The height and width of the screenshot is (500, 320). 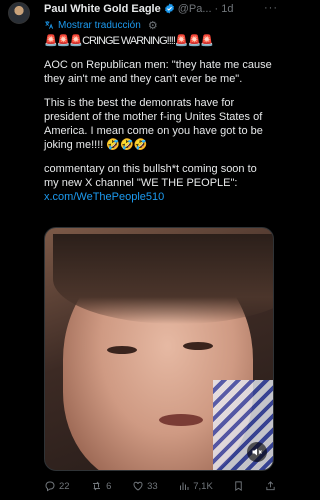 What do you see at coordinates (99, 25) in the screenshot?
I see `show-translation-link: Mostrar traducción` at bounding box center [99, 25].